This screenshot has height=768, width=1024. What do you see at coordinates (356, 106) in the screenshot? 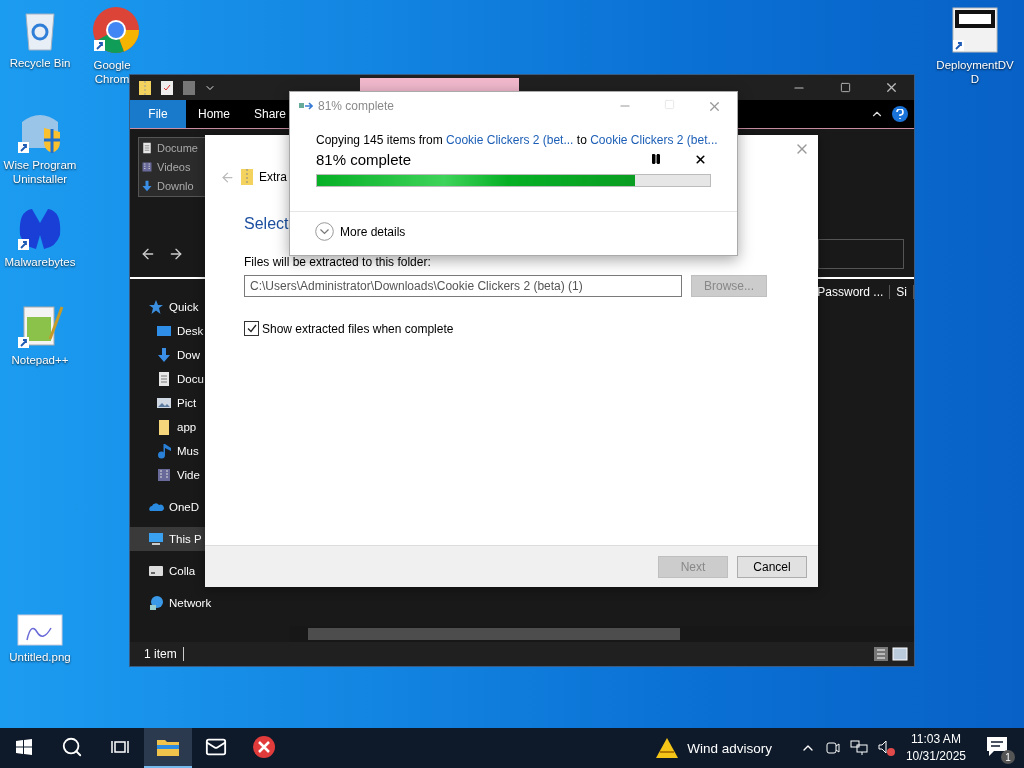
I see `dialog-title: 81% complete` at bounding box center [356, 106].